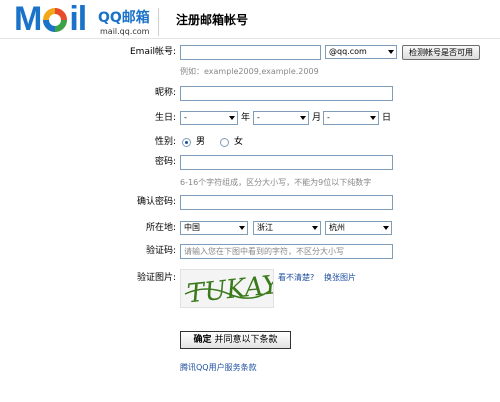  I want to click on birth-year-select: -, so click(209, 118).